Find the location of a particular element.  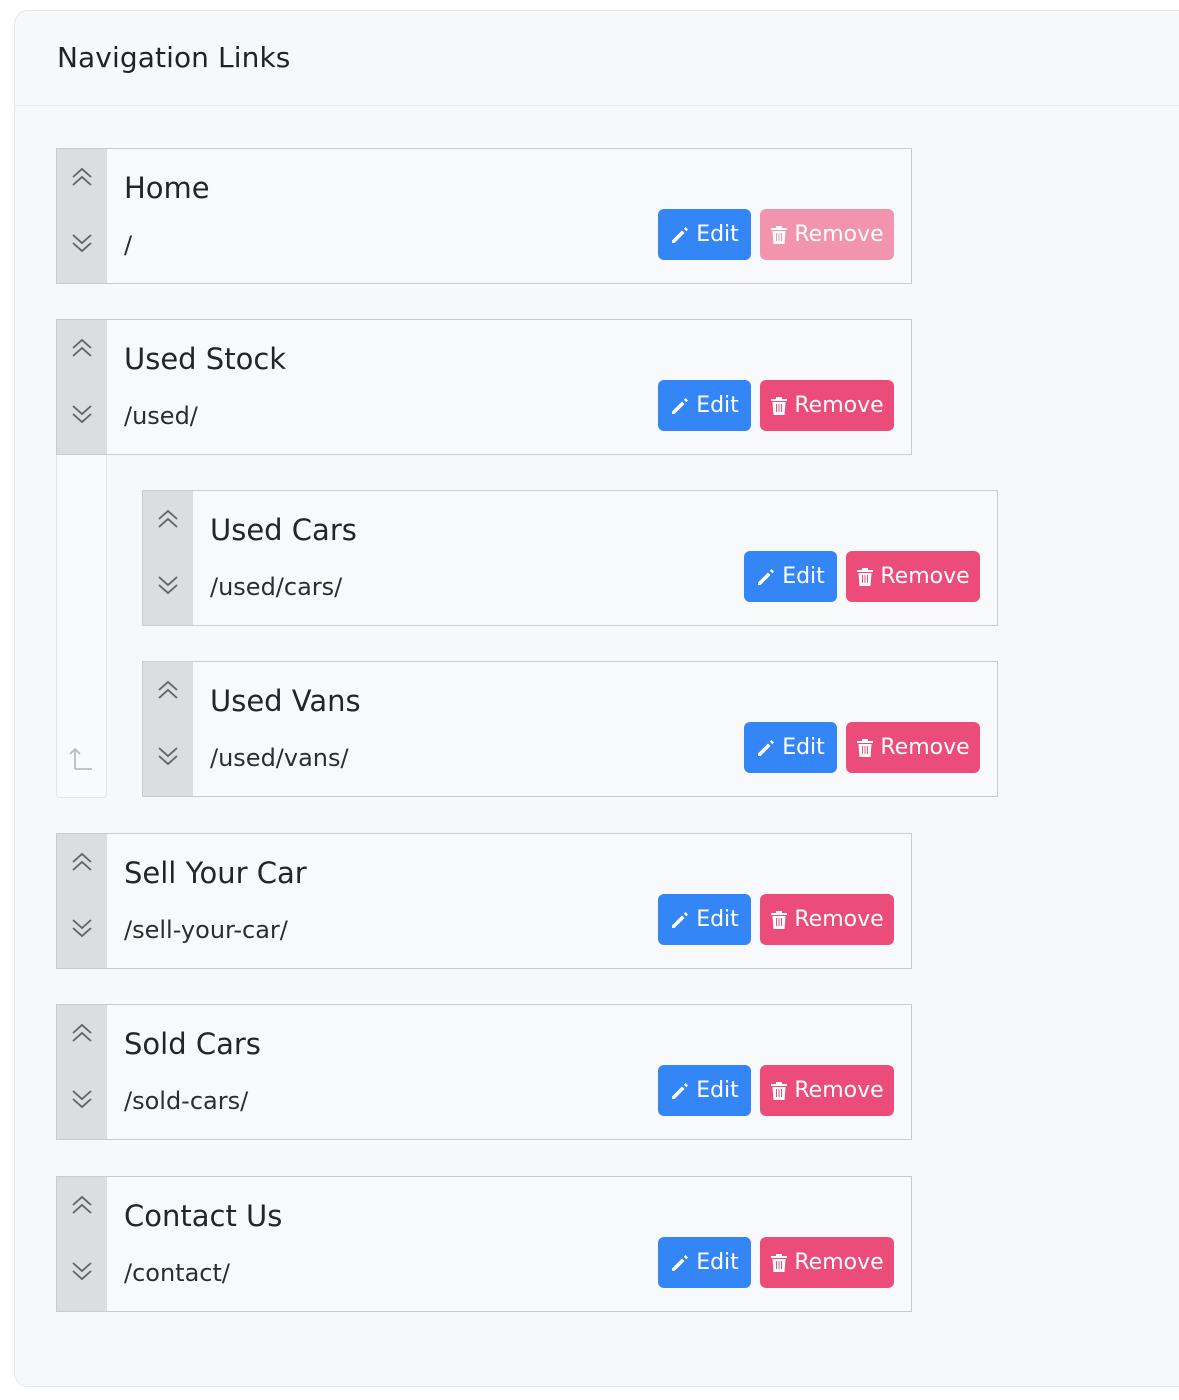

child-indent-rail is located at coordinates (81, 626).